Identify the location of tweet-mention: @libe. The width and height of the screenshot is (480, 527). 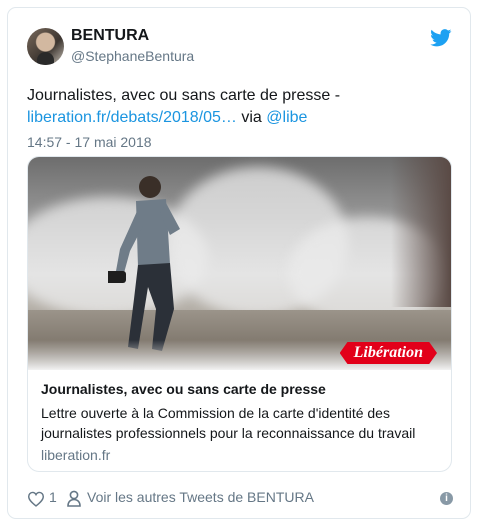
(286, 117).